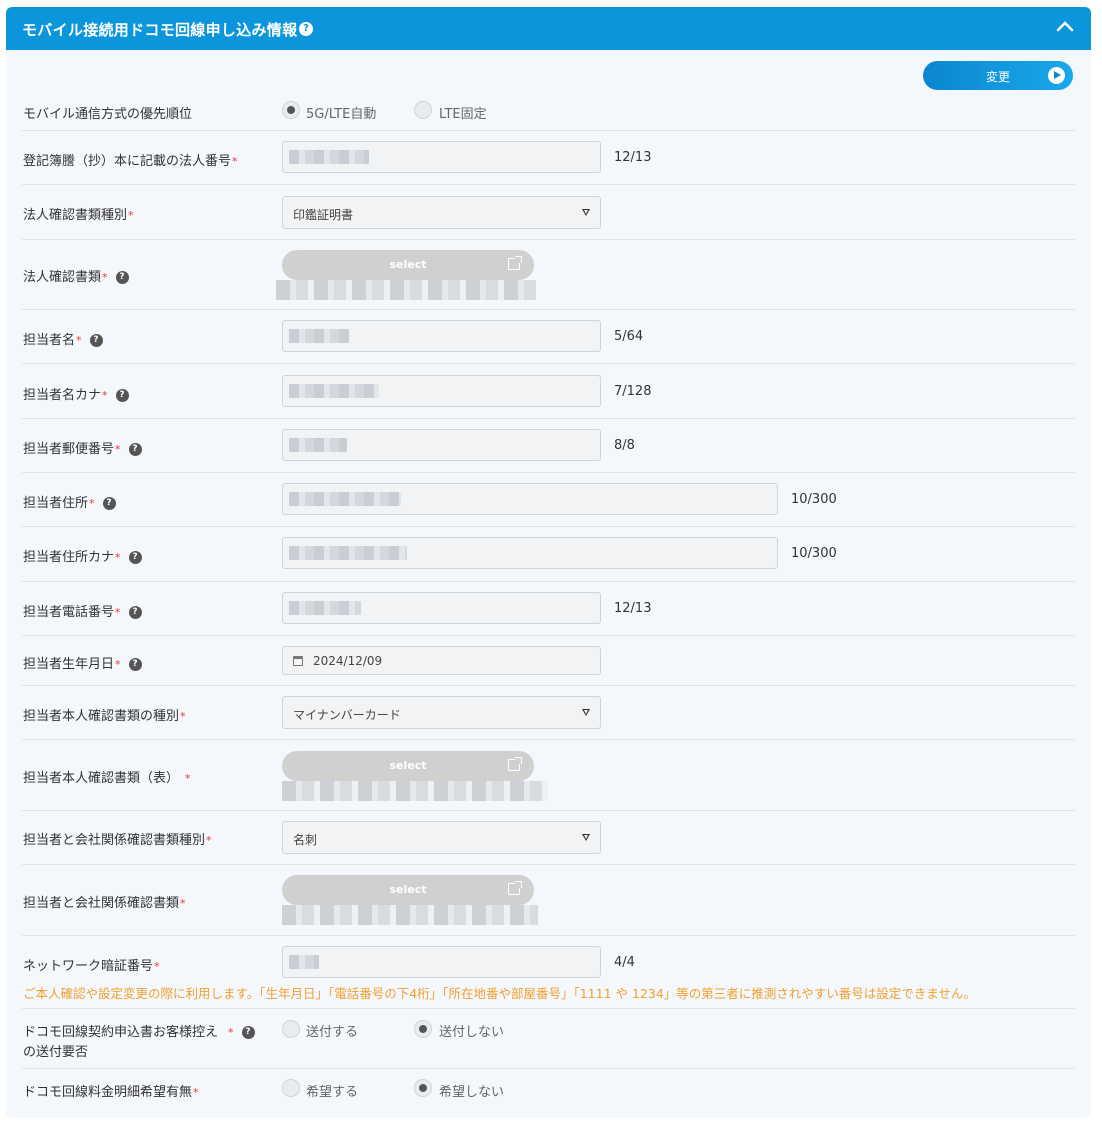 The image size is (1102, 1125). I want to click on chevron-up-icon, so click(1065, 27).